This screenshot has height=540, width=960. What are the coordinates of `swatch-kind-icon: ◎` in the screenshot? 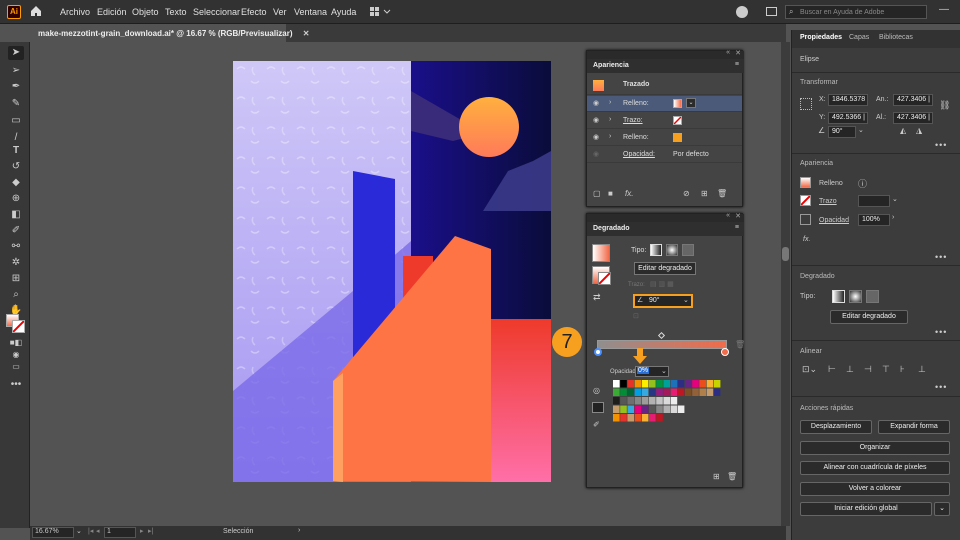 It's located at (596, 390).